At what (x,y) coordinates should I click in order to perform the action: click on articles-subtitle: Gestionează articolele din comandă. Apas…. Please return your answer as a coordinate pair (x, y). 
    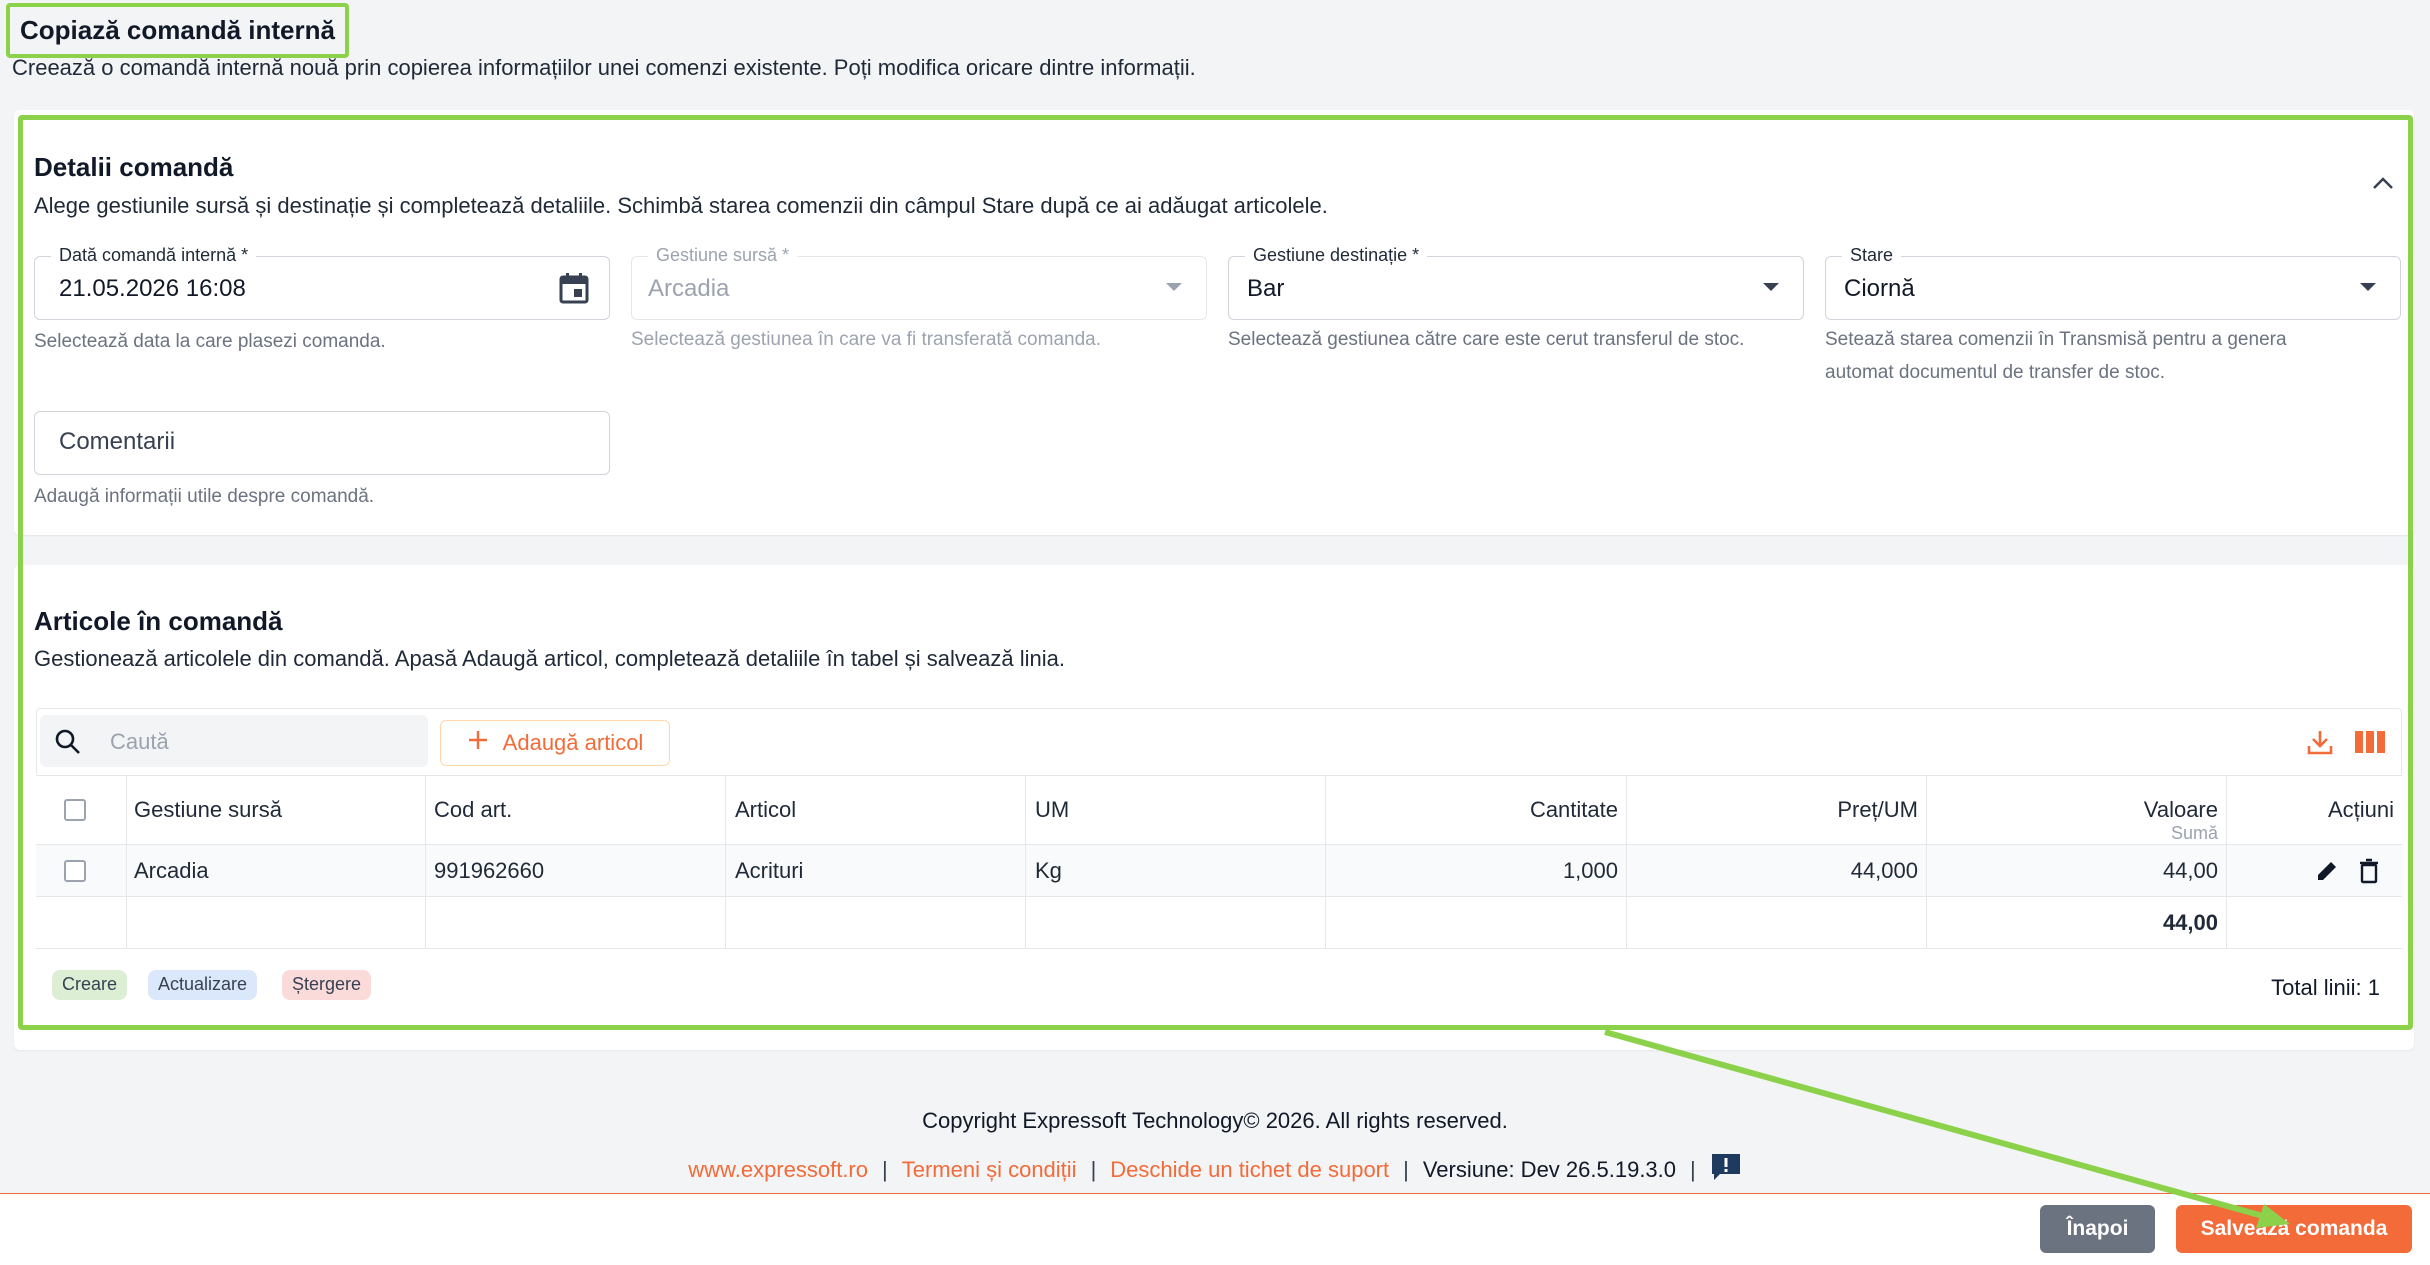
    Looking at the image, I should click on (549, 658).